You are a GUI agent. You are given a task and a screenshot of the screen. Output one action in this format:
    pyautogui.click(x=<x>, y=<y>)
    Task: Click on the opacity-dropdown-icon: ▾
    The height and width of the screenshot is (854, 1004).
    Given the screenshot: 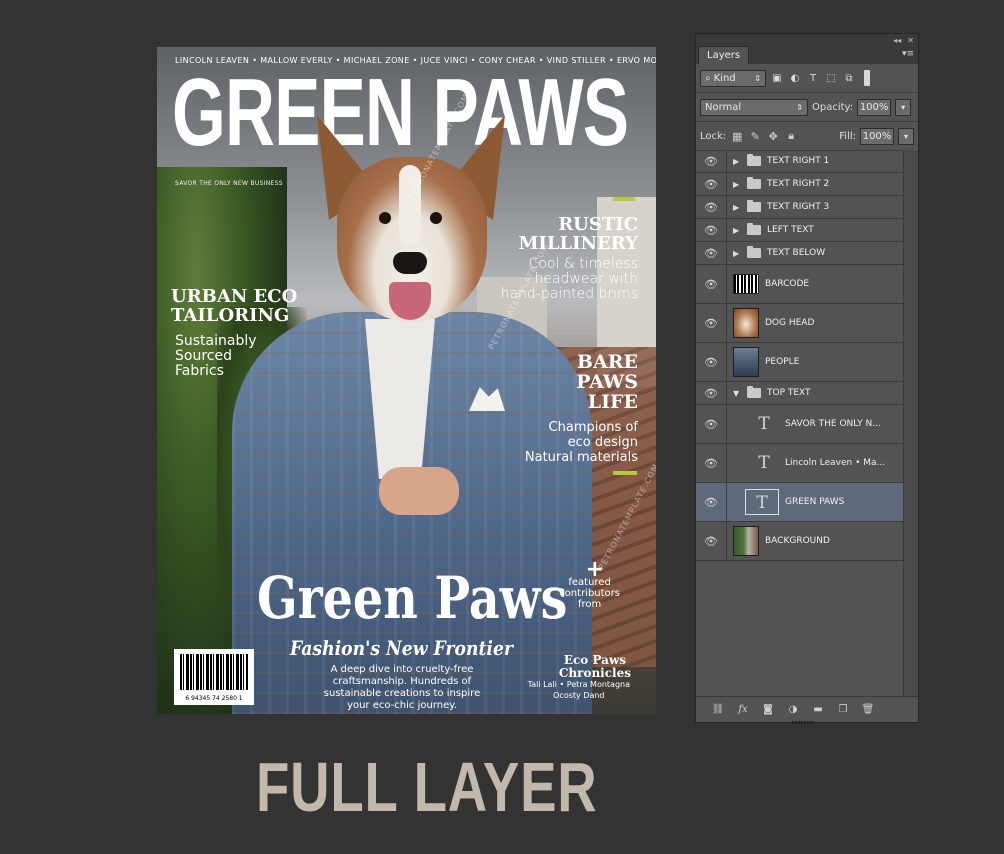 What is the action you would take?
    pyautogui.click(x=903, y=107)
    